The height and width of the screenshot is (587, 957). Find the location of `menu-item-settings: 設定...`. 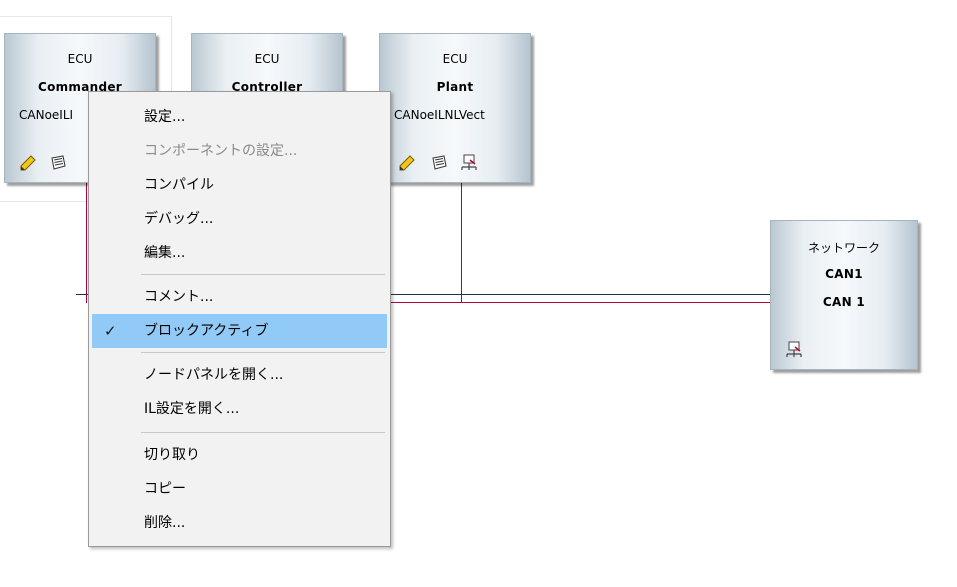

menu-item-settings: 設定... is located at coordinates (239, 117).